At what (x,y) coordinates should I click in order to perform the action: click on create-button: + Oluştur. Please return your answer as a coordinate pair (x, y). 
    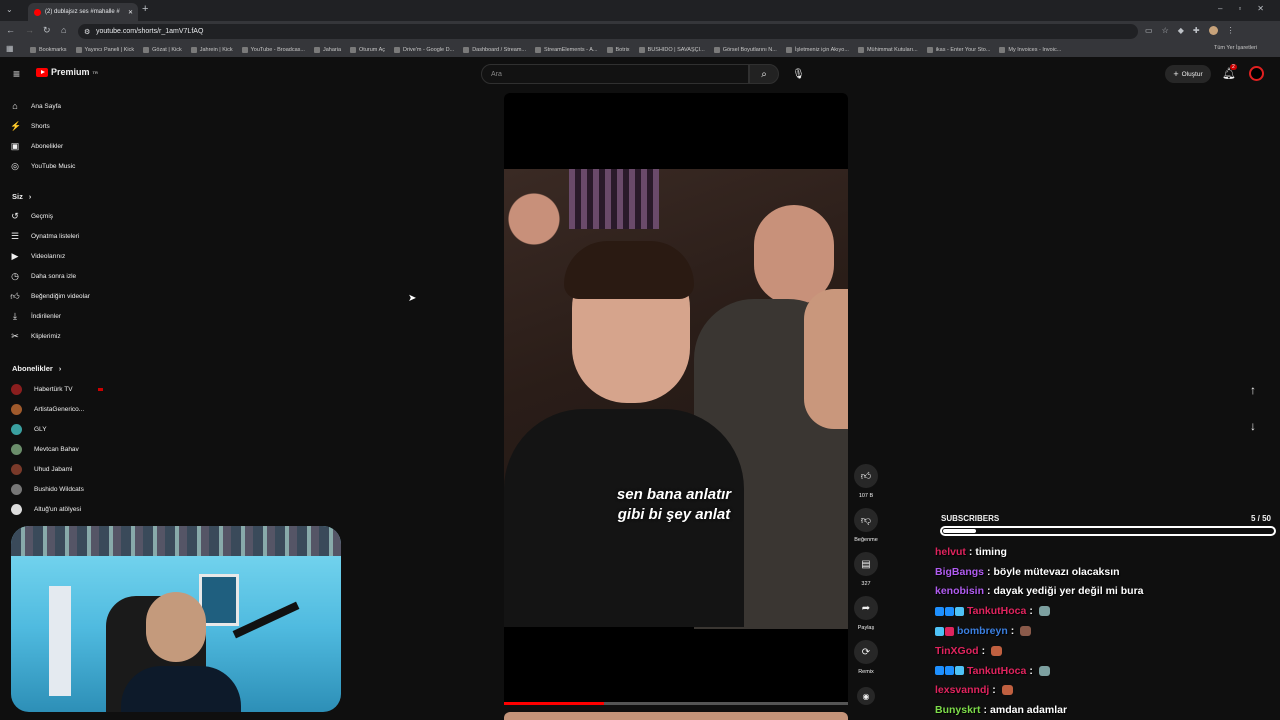
    Looking at the image, I should click on (1188, 74).